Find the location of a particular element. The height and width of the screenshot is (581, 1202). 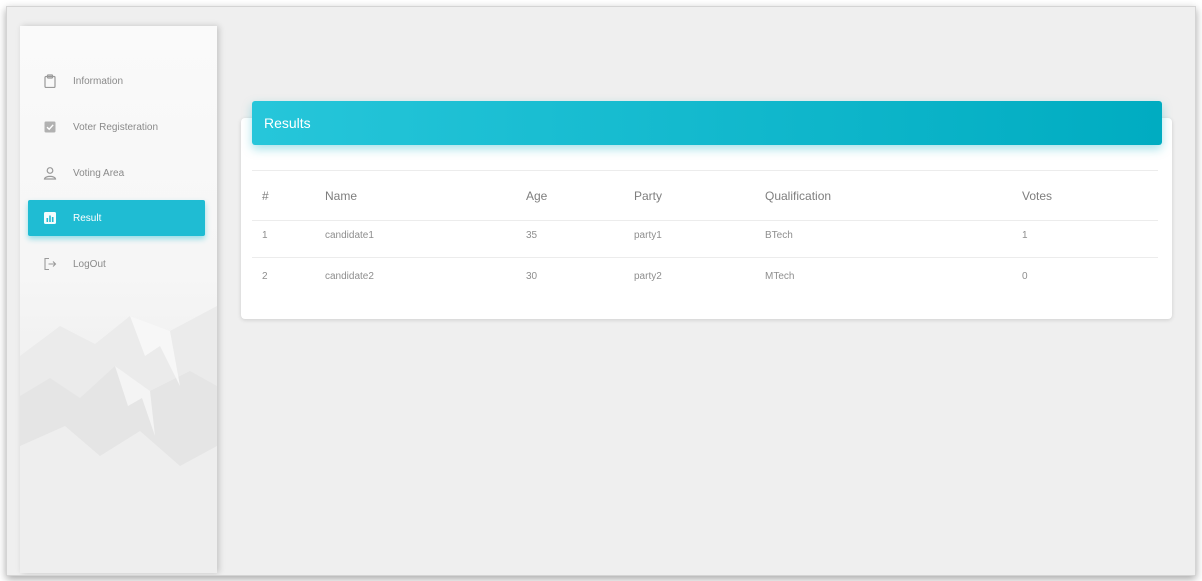

sidebar-item-label: Result is located at coordinates (87, 218).